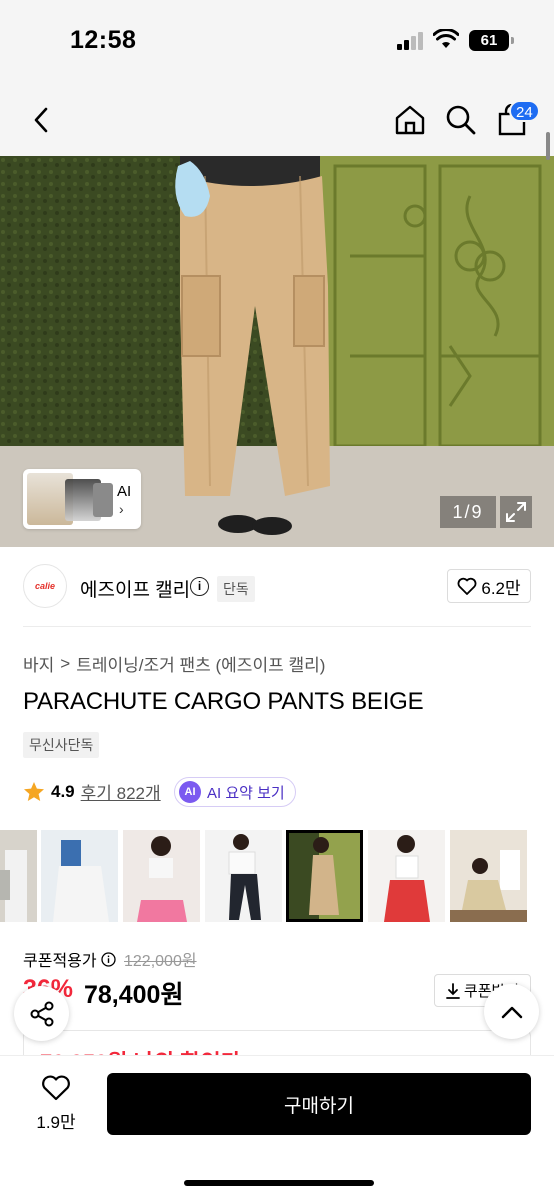 The width and height of the screenshot is (554, 1200). I want to click on status-bar: 12:58 61, so click(277, 42).